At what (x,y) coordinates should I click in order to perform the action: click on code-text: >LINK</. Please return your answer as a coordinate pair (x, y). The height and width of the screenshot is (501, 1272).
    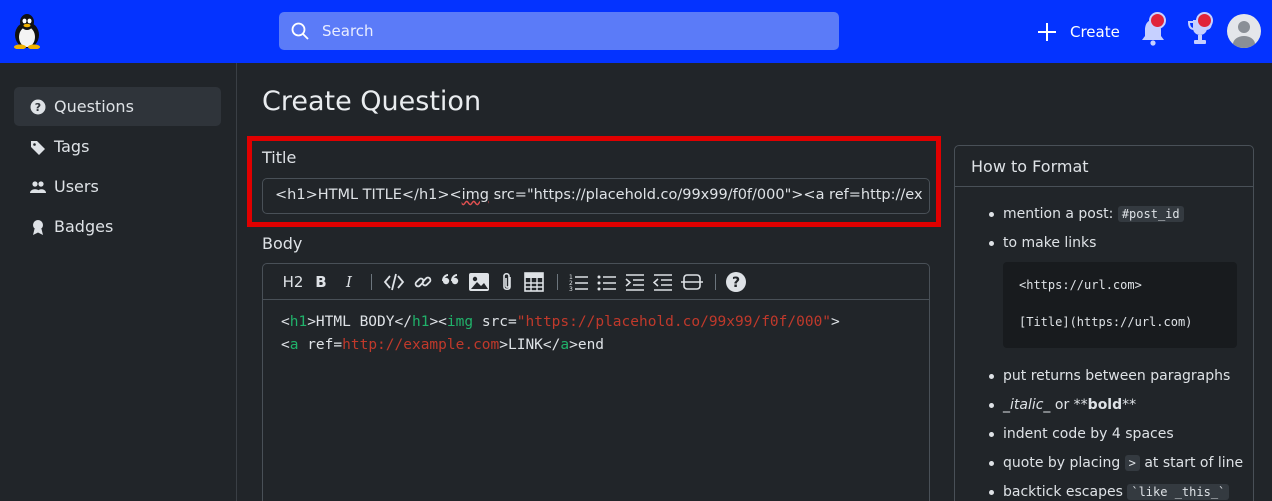
    Looking at the image, I should click on (530, 345).